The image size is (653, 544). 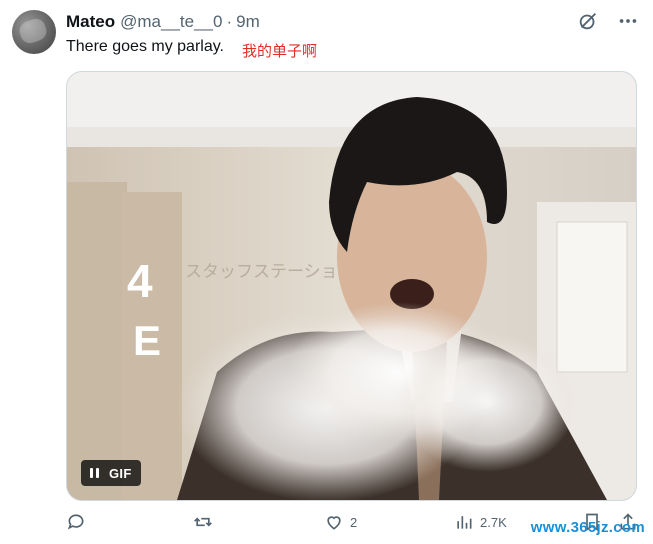 I want to click on gif-badge: GIF, so click(x=120, y=473).